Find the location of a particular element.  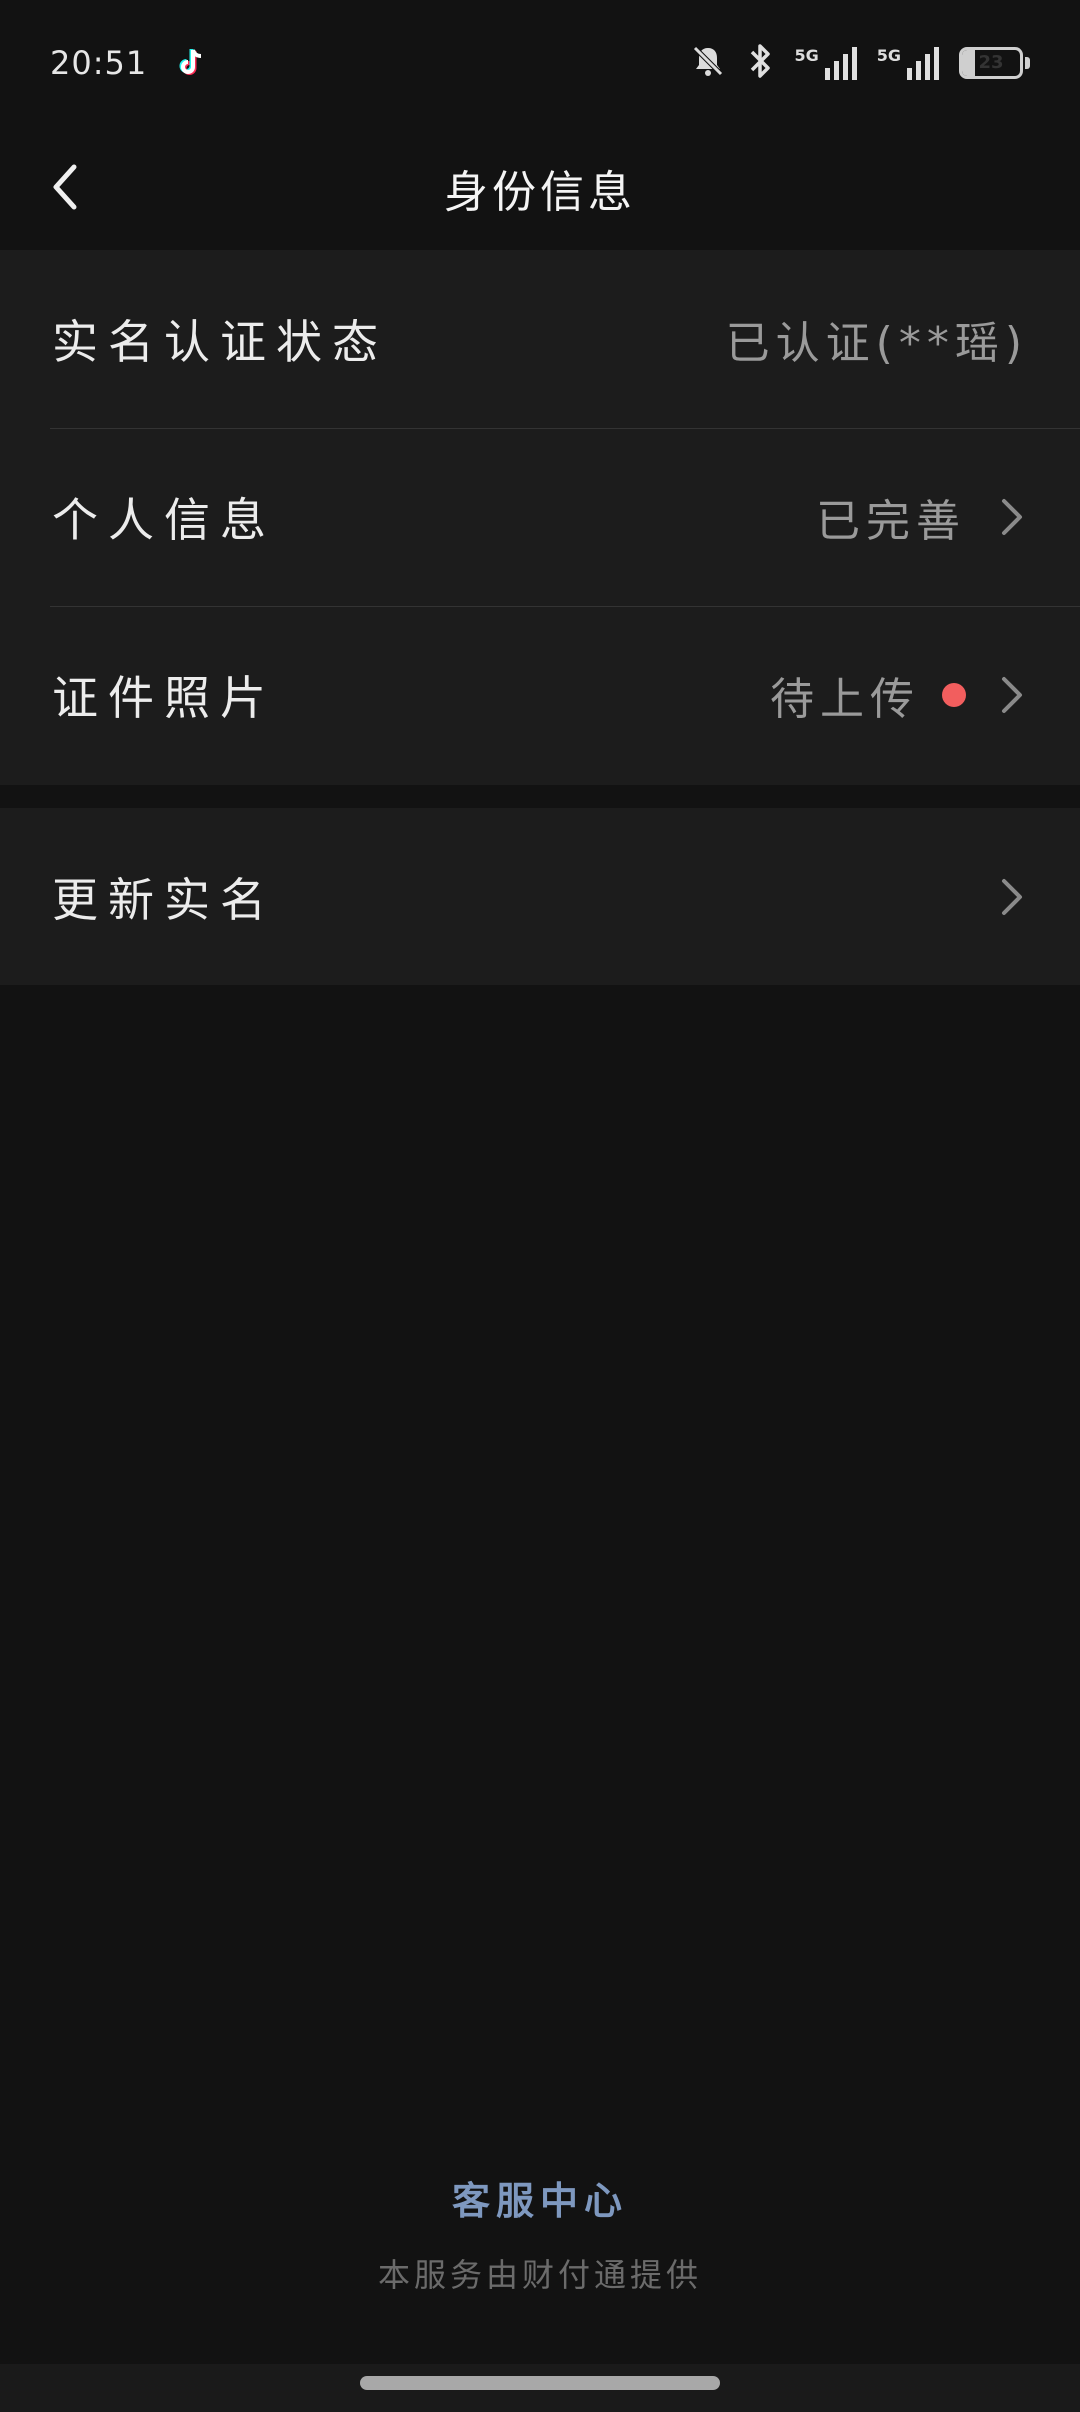

battery-level: 23 is located at coordinates (991, 62).